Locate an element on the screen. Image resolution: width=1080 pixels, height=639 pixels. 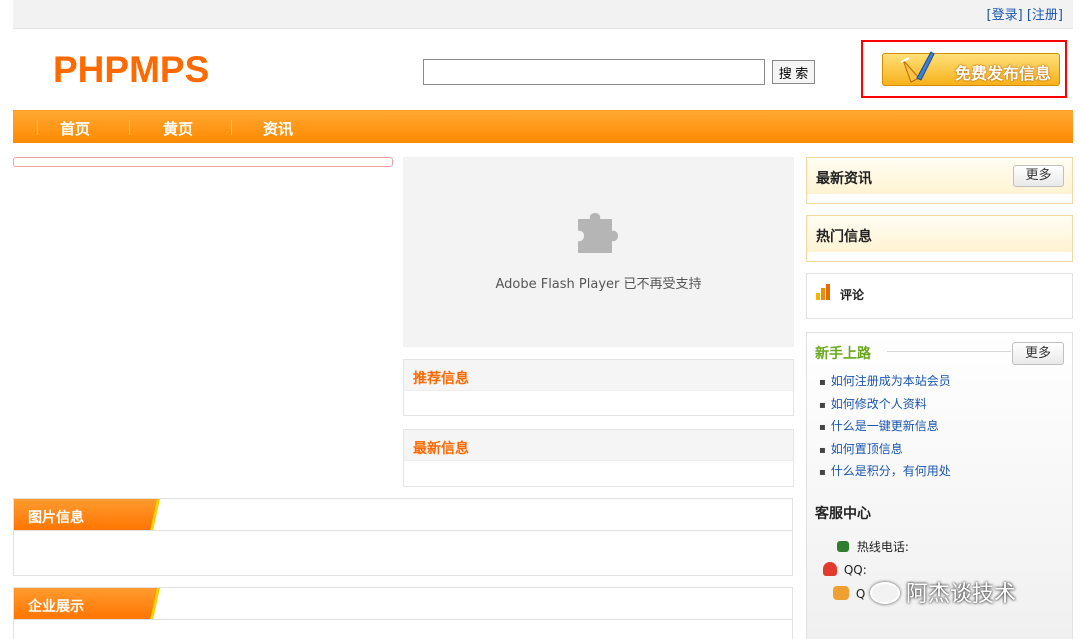
pictures-section-body is located at coordinates (403, 553).